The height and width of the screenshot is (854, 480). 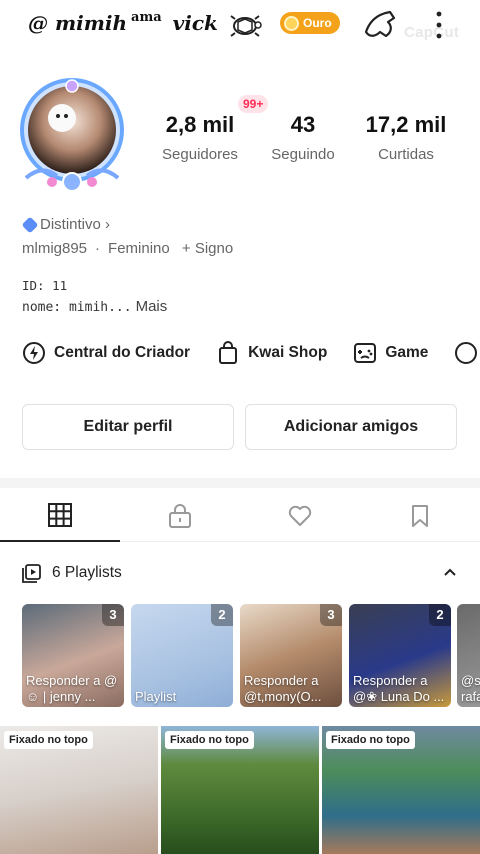 I want to click on playlist-card: 2 Playlist, so click(x=182, y=655).